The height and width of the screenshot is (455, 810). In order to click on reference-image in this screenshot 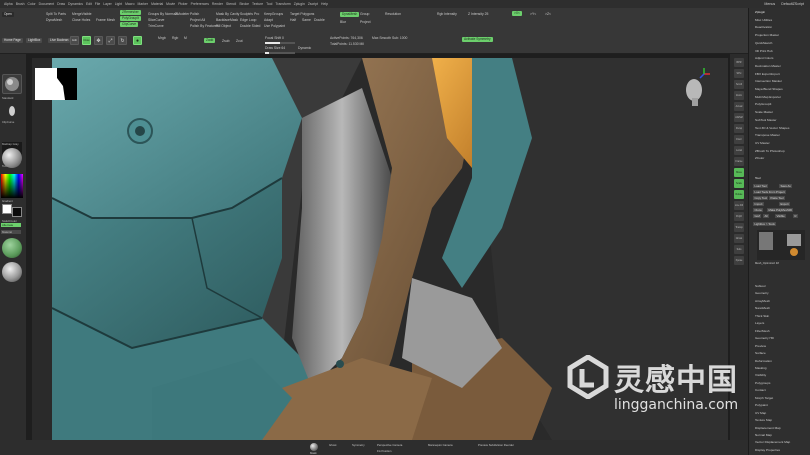, I will do `click(56, 84)`.